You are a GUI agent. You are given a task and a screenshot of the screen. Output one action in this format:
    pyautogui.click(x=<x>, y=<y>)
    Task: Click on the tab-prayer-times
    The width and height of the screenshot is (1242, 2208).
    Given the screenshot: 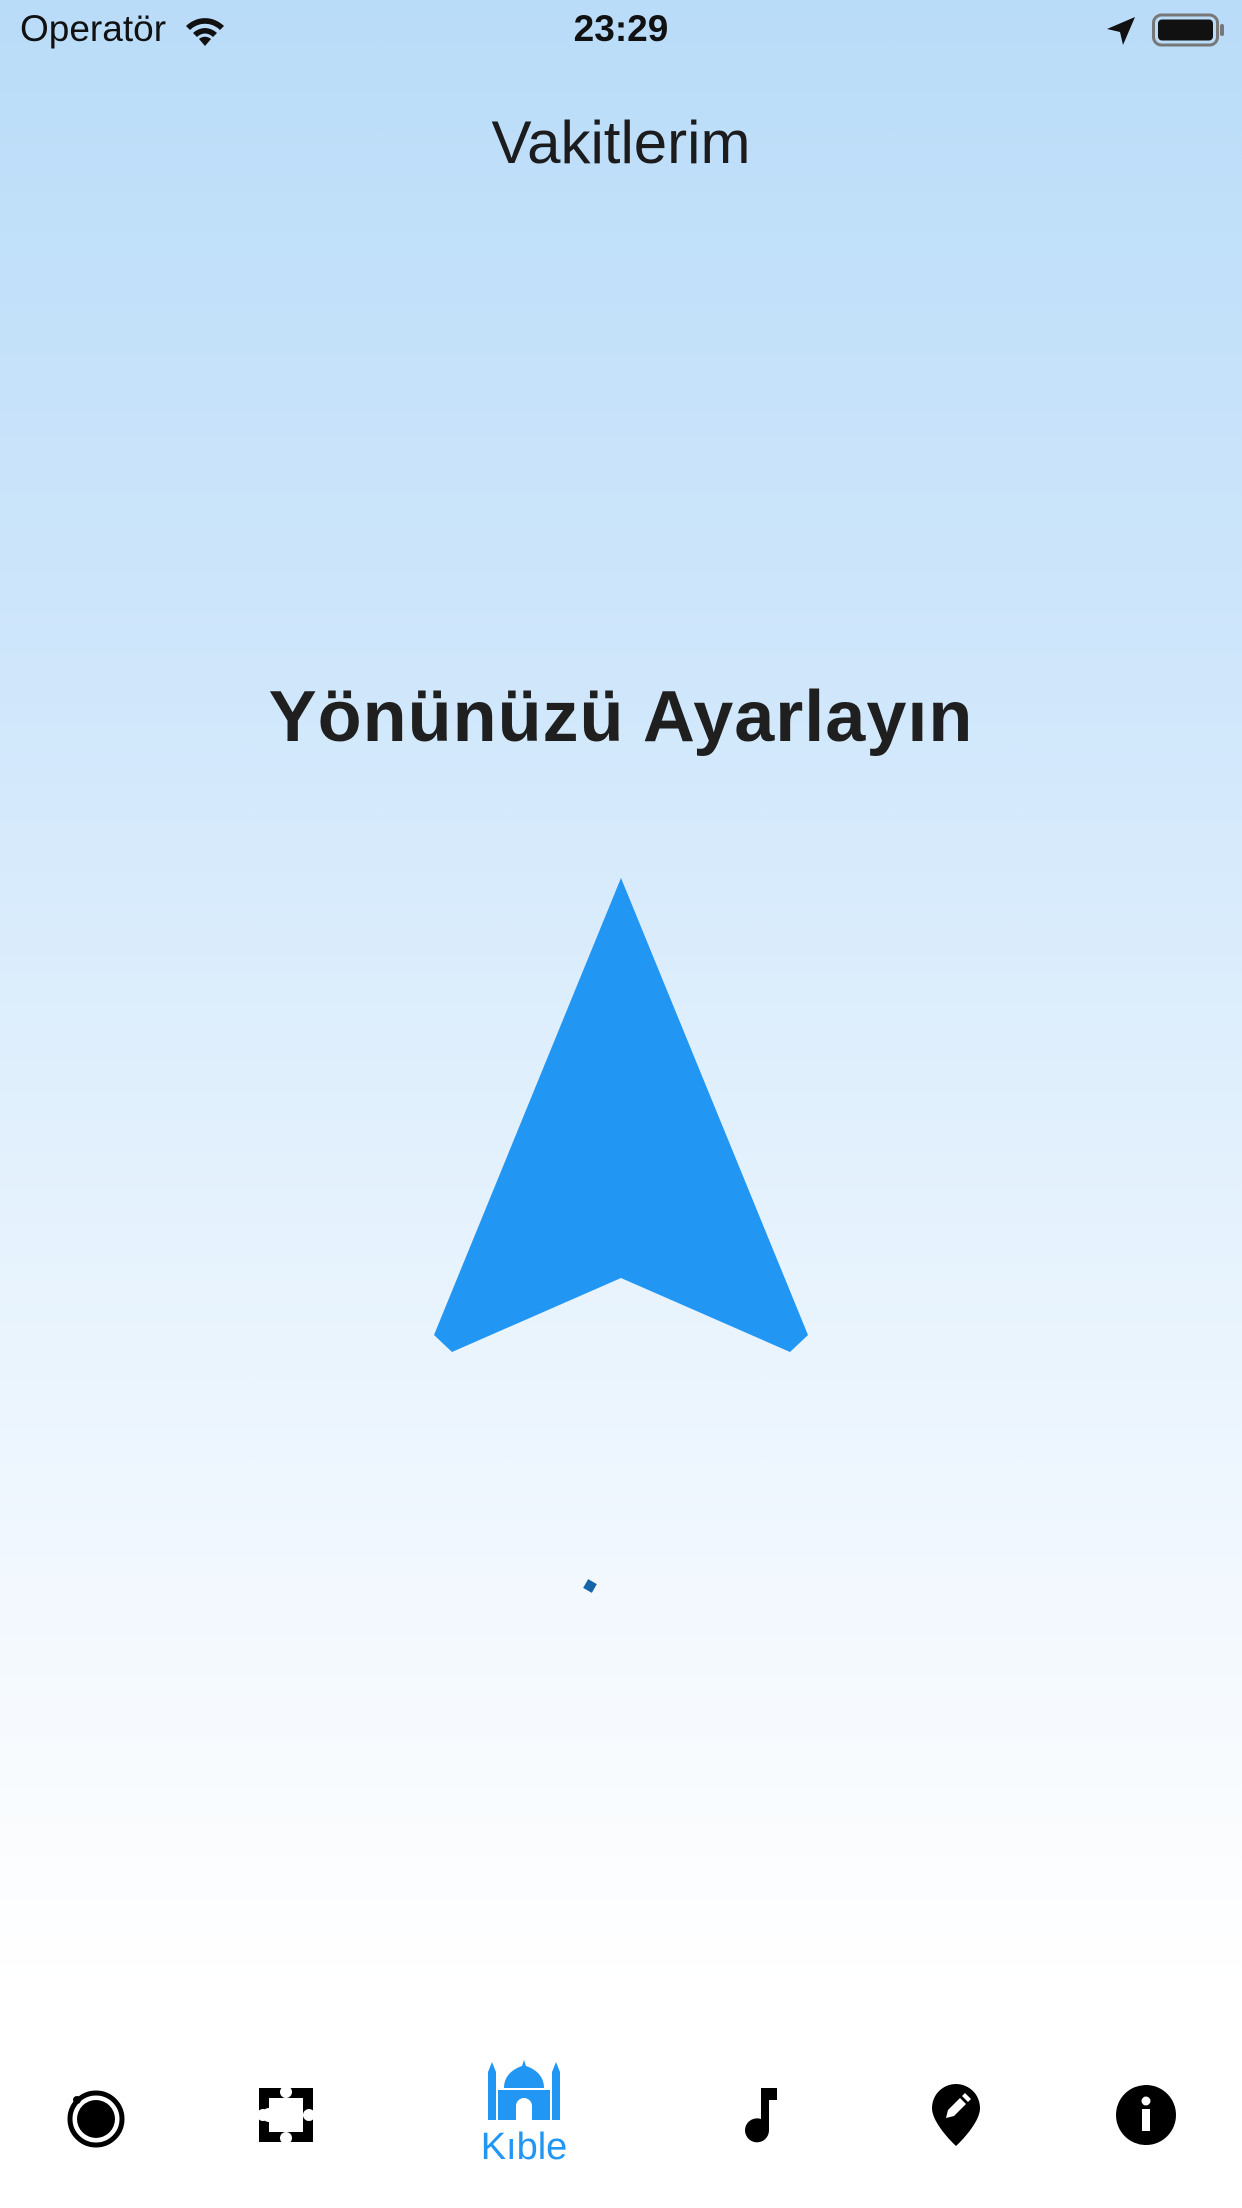 What is the action you would take?
    pyautogui.click(x=96, y=2124)
    